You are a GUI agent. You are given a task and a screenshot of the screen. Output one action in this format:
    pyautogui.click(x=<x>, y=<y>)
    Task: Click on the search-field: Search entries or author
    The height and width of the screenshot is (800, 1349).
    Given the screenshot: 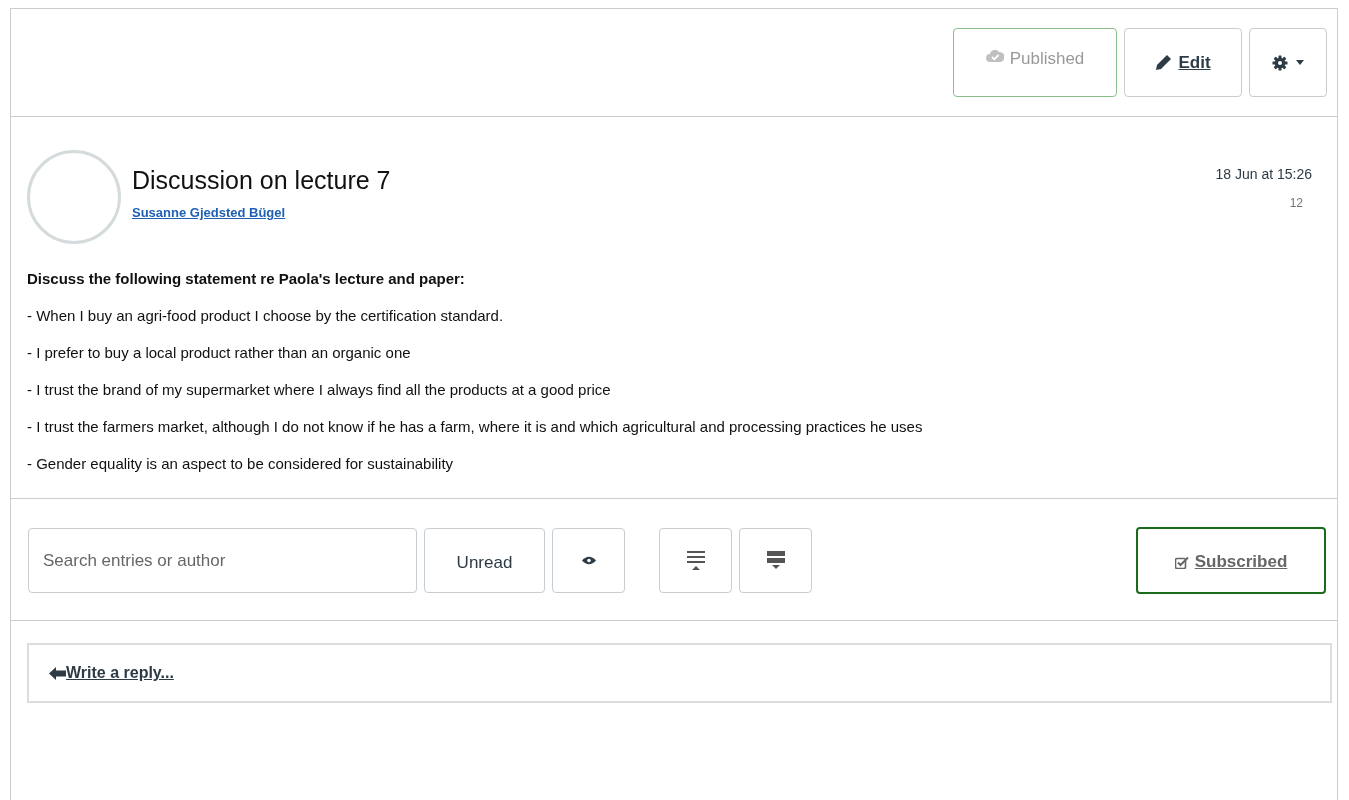 What is the action you would take?
    pyautogui.click(x=222, y=560)
    